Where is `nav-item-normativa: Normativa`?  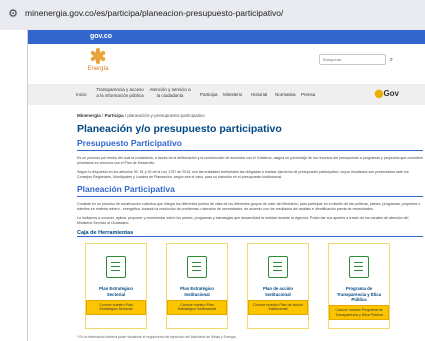 nav-item-normativa: Normativa is located at coordinates (285, 95).